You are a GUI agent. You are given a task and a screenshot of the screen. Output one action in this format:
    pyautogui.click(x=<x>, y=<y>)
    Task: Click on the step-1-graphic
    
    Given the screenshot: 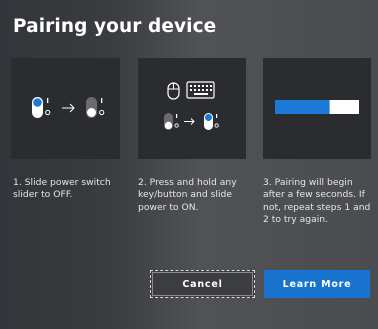 What is the action you would take?
    pyautogui.click(x=68, y=107)
    